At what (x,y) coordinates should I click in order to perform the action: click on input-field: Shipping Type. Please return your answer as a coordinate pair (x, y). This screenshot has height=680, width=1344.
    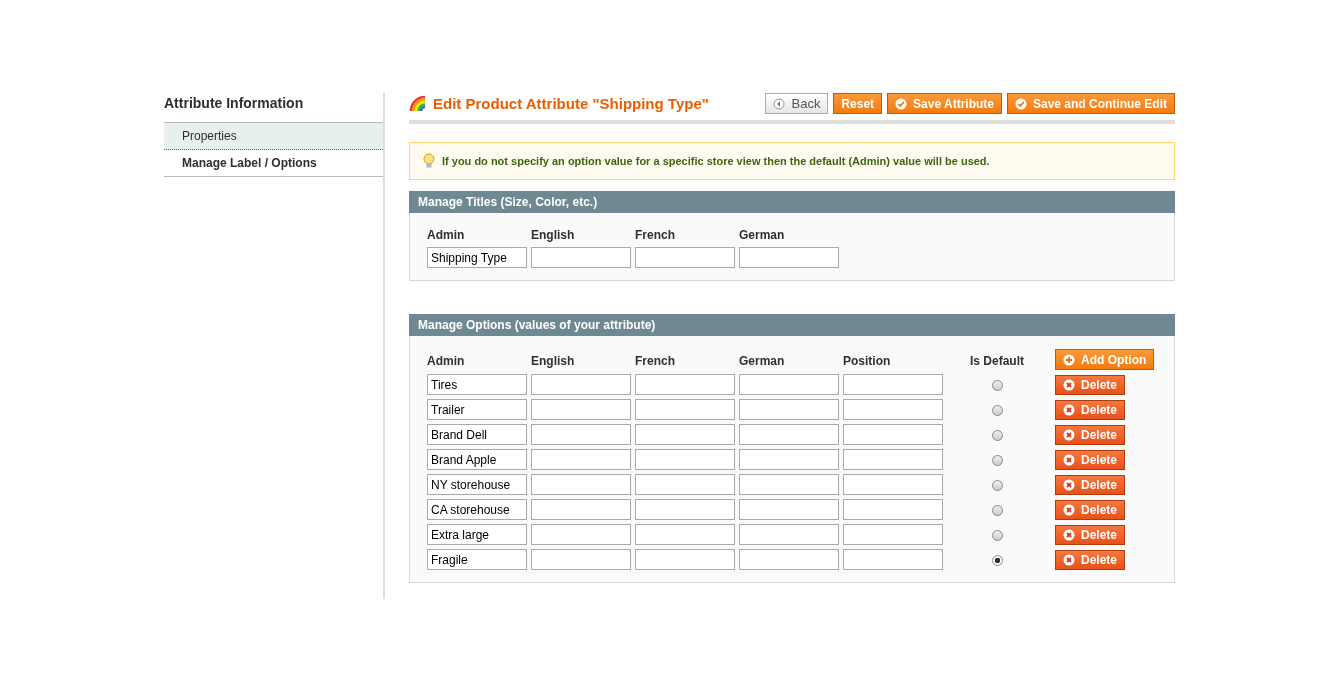
    Looking at the image, I should click on (477, 257).